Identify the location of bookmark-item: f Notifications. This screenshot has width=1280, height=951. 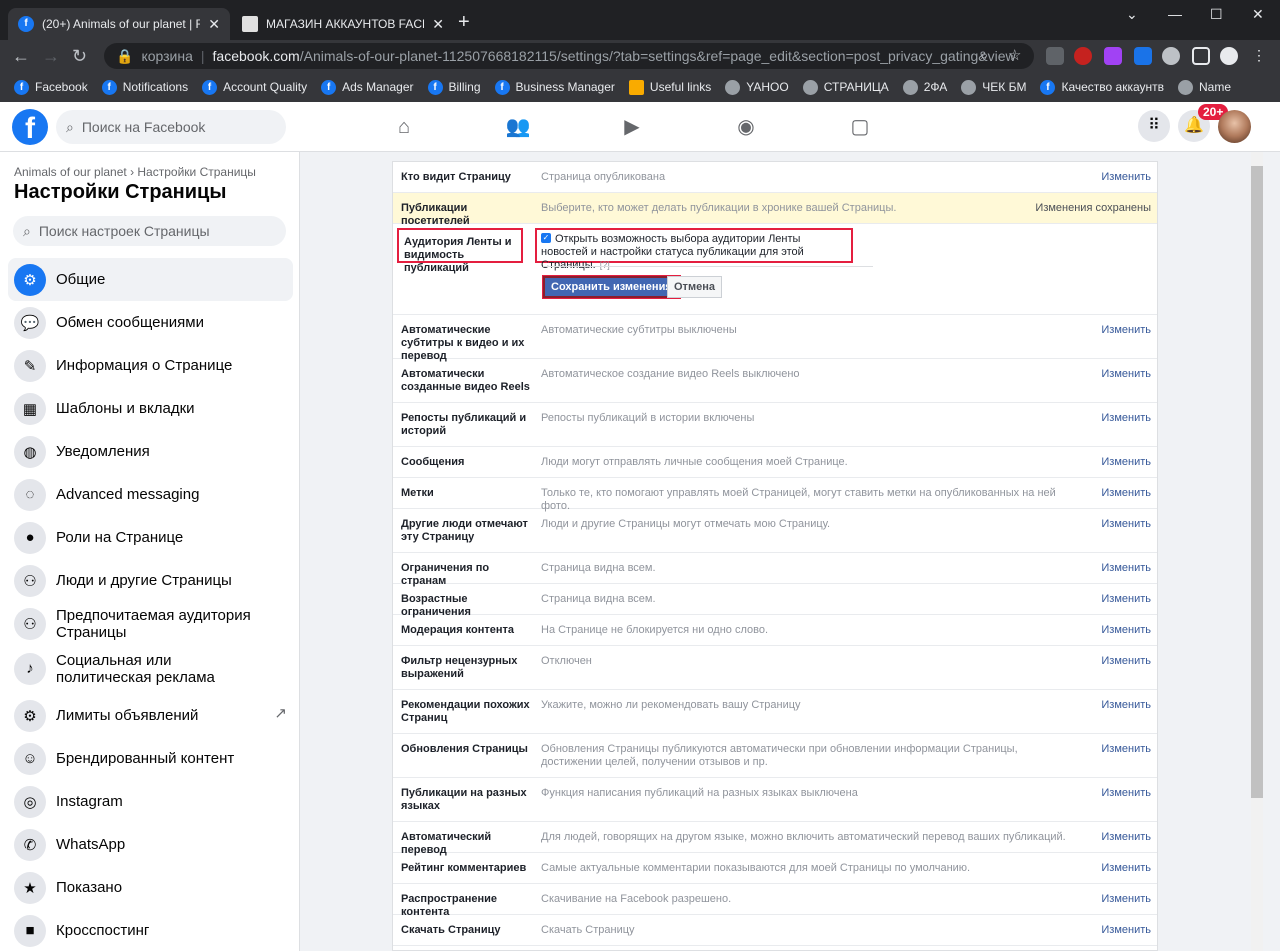
(144, 87).